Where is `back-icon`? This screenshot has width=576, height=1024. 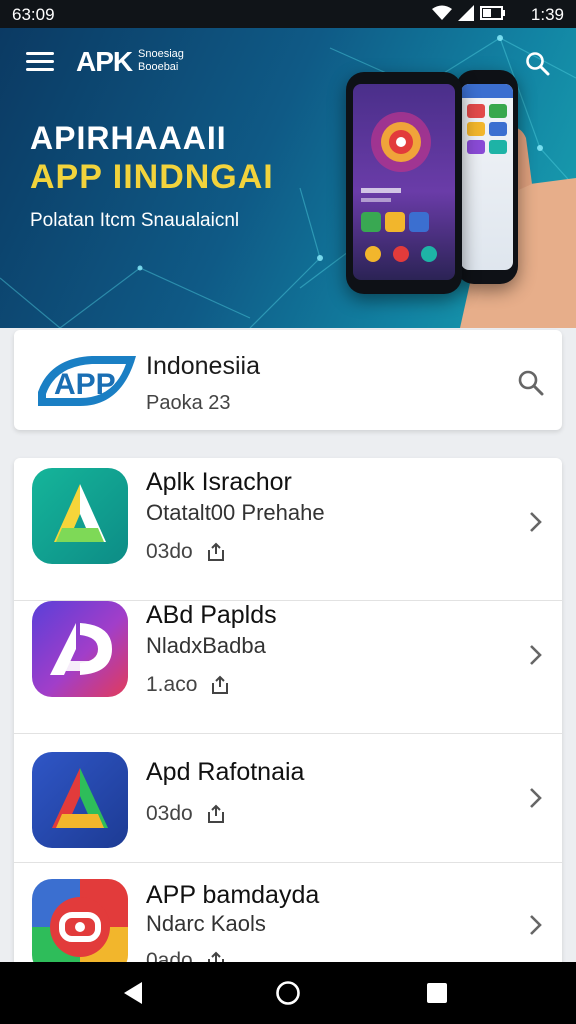 back-icon is located at coordinates (133, 993).